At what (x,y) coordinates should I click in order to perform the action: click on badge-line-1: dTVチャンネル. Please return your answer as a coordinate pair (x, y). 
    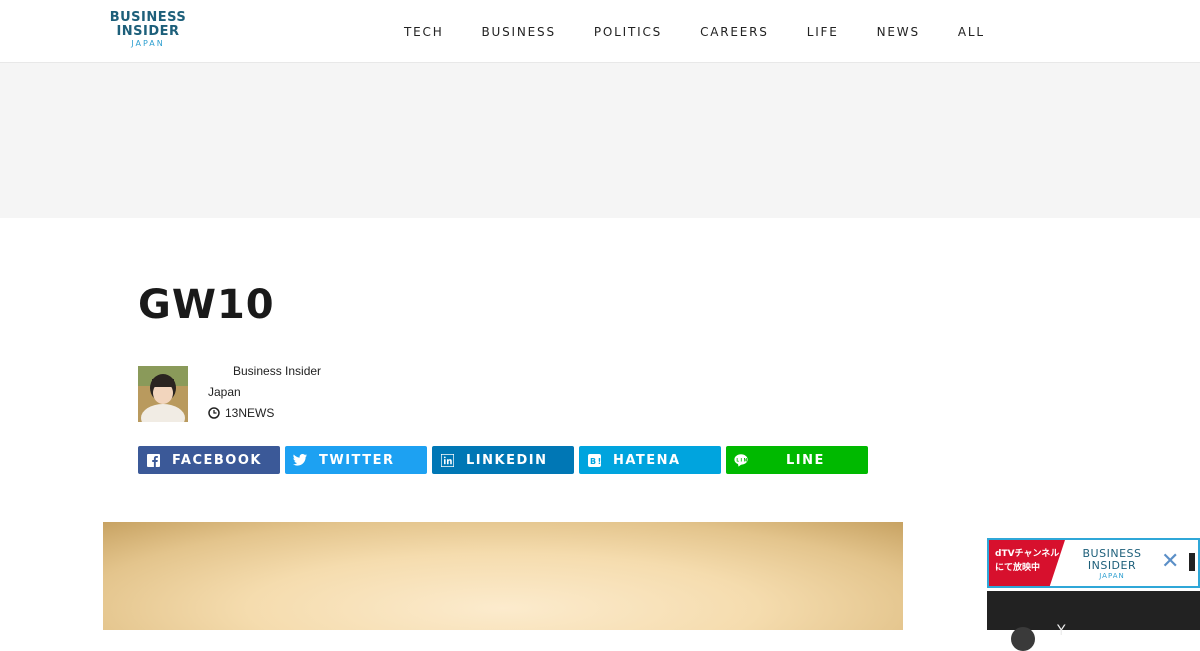
    Looking at the image, I should click on (1027, 554).